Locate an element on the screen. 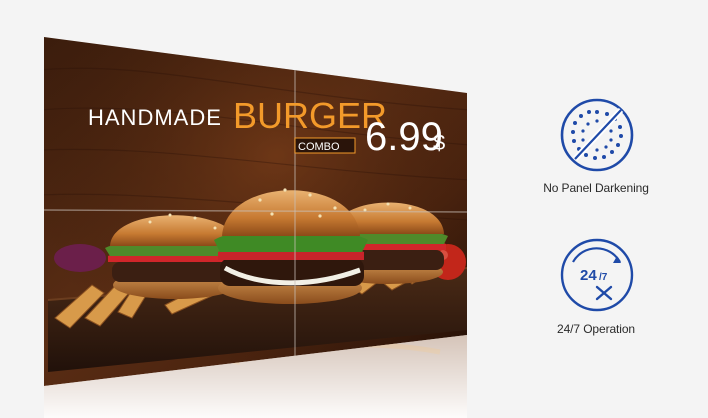 The width and height of the screenshot is (708, 418). 24-7-operation-icon: 24 /7 is located at coordinates (597, 275).